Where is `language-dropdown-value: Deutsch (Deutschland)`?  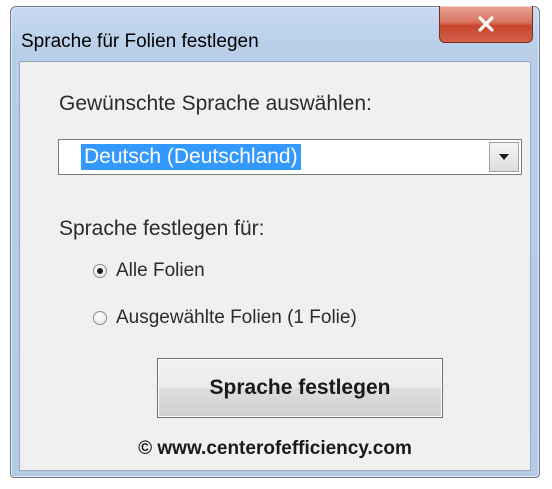
language-dropdown-value: Deutsch (Deutschland) is located at coordinates (191, 157).